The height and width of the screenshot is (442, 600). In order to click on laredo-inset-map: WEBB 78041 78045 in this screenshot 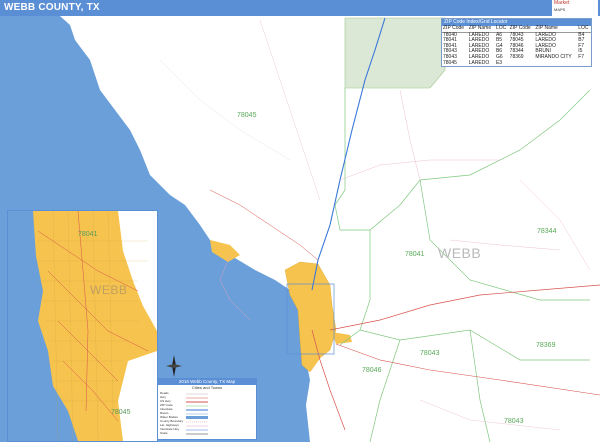, I will do `click(82, 326)`.